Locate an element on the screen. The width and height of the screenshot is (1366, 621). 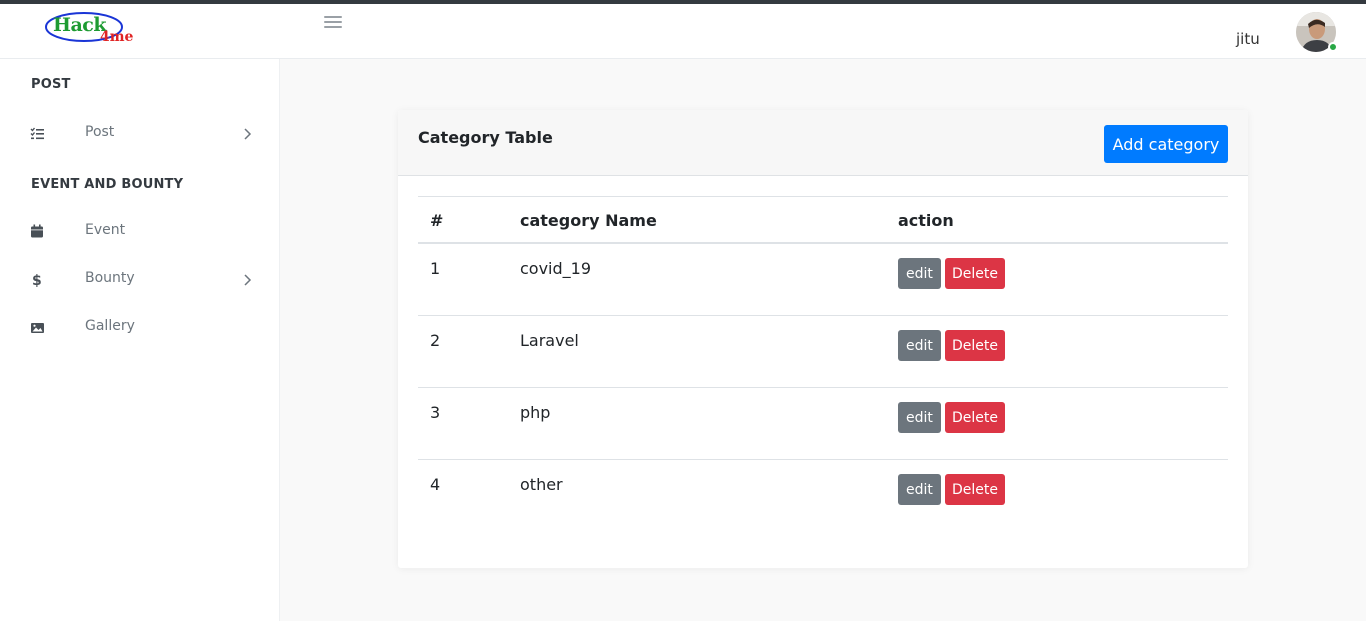
card-header: Category Table Add category is located at coordinates (823, 143).